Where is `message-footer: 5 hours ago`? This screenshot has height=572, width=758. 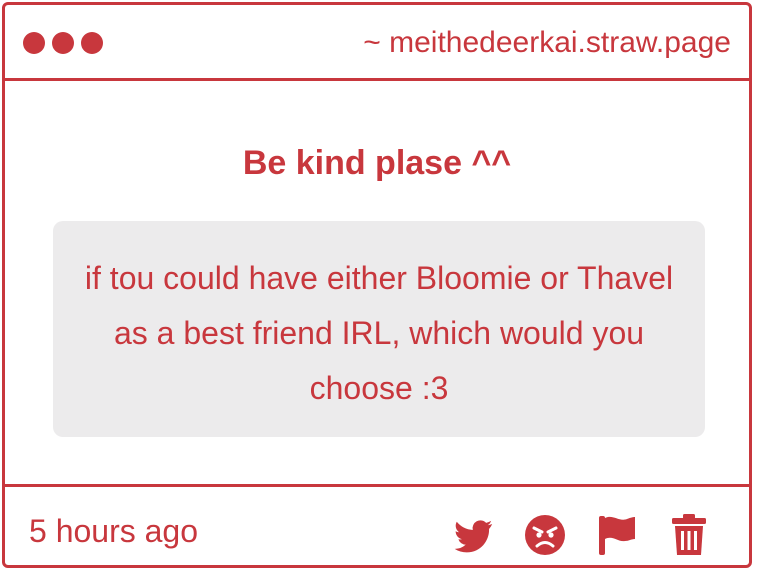
message-footer: 5 hours ago is located at coordinates (377, 526).